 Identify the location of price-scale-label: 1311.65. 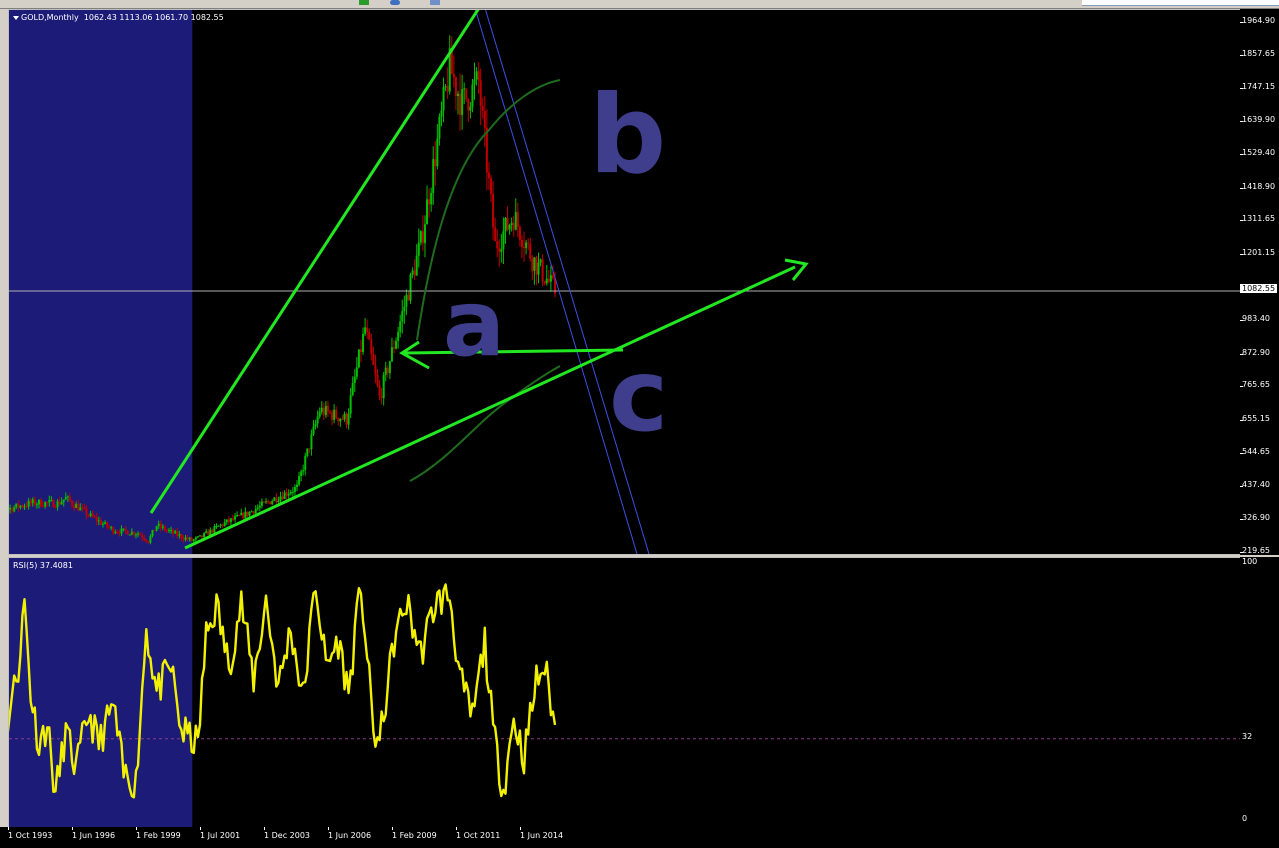
(1259, 219).